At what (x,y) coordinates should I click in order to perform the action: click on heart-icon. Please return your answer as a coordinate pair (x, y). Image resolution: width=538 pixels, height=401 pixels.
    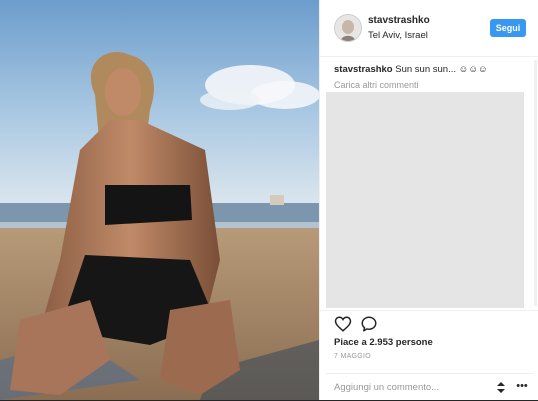
    Looking at the image, I should click on (343, 324).